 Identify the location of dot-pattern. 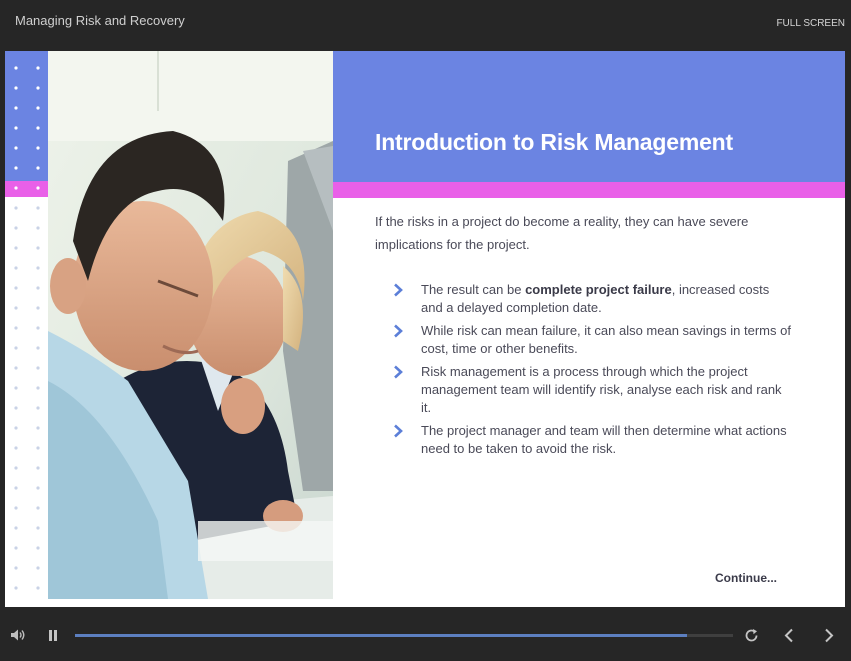
(27, 328).